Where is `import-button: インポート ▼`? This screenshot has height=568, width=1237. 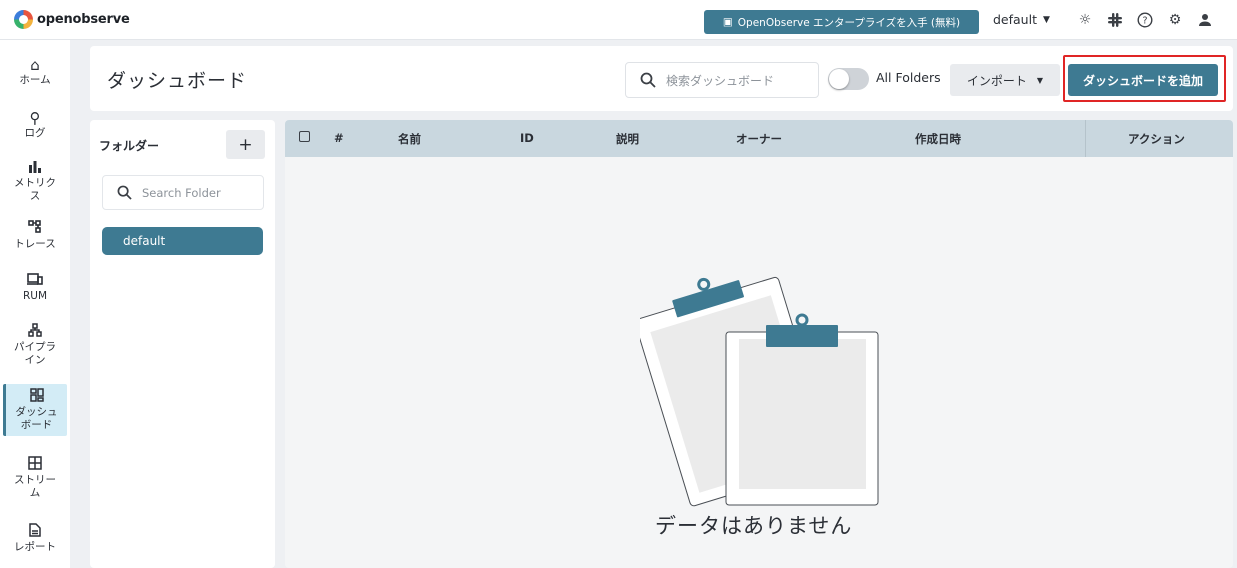
import-button: インポート ▼ is located at coordinates (1005, 80).